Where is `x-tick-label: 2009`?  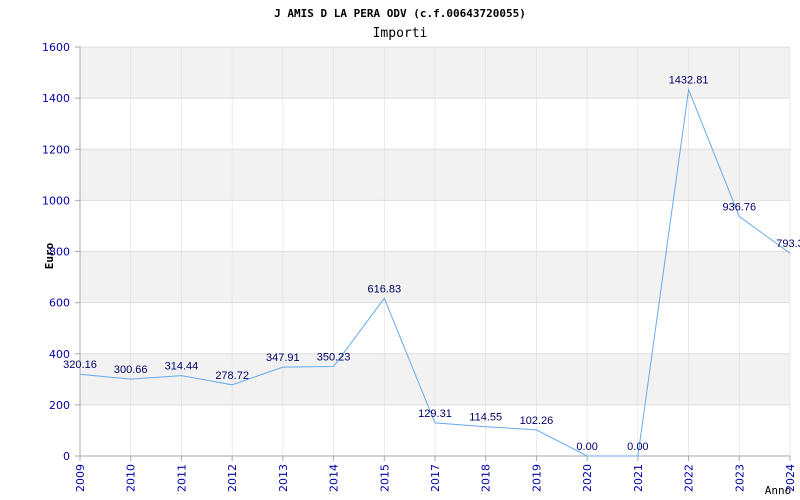
x-tick-label: 2009 is located at coordinates (80, 478).